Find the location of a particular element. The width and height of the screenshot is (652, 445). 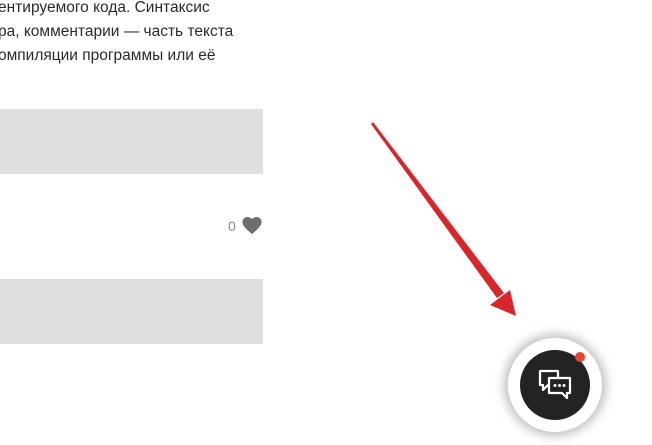

chat-widget is located at coordinates (555, 385).